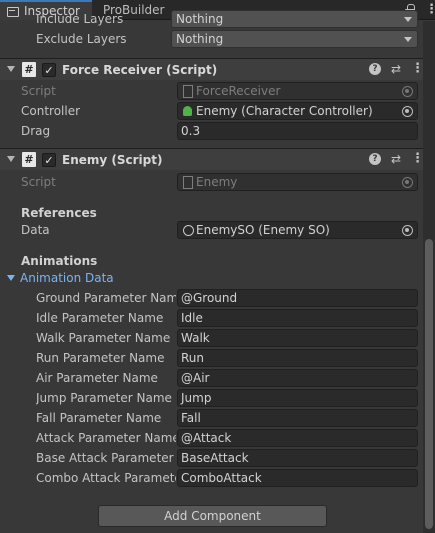  What do you see at coordinates (191, 131) in the screenshot?
I see `drag-value: 0.3` at bounding box center [191, 131].